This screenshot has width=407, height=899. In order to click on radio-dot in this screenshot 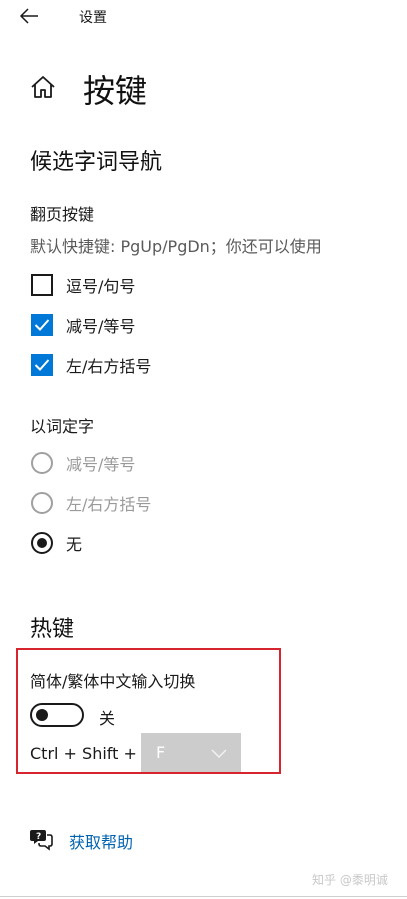, I will do `click(42, 543)`.